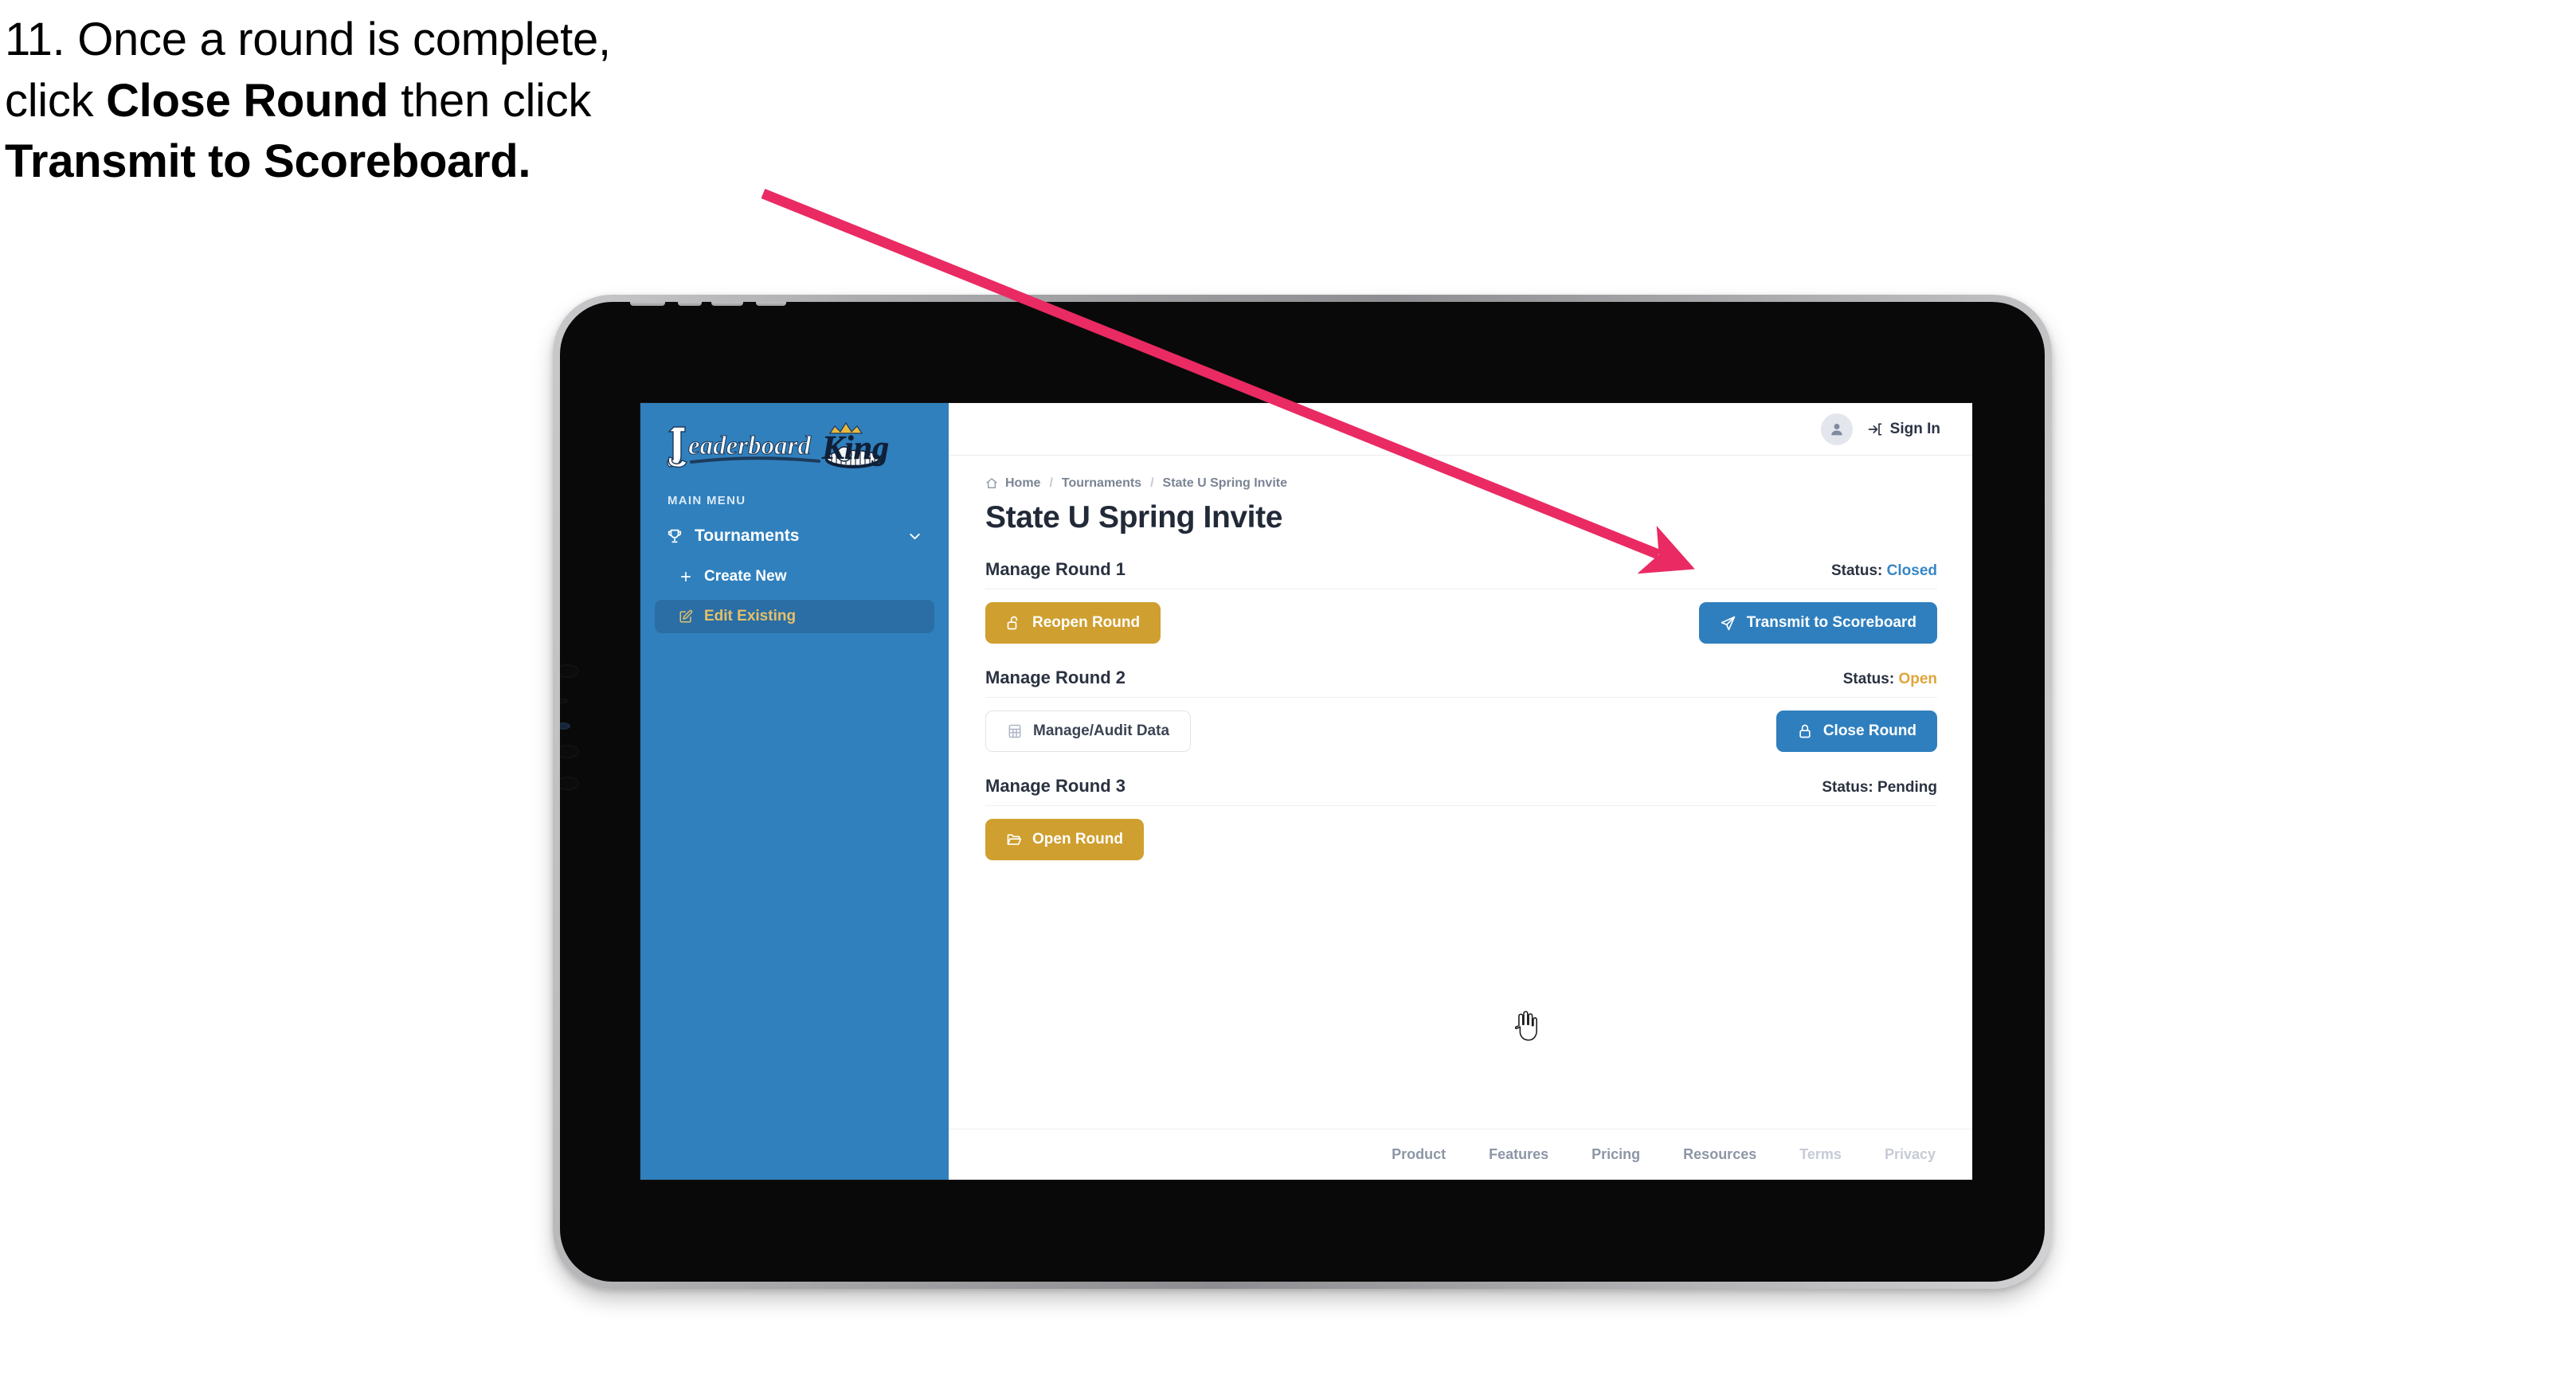  What do you see at coordinates (569, 671) in the screenshot?
I see `device-side-speaker` at bounding box center [569, 671].